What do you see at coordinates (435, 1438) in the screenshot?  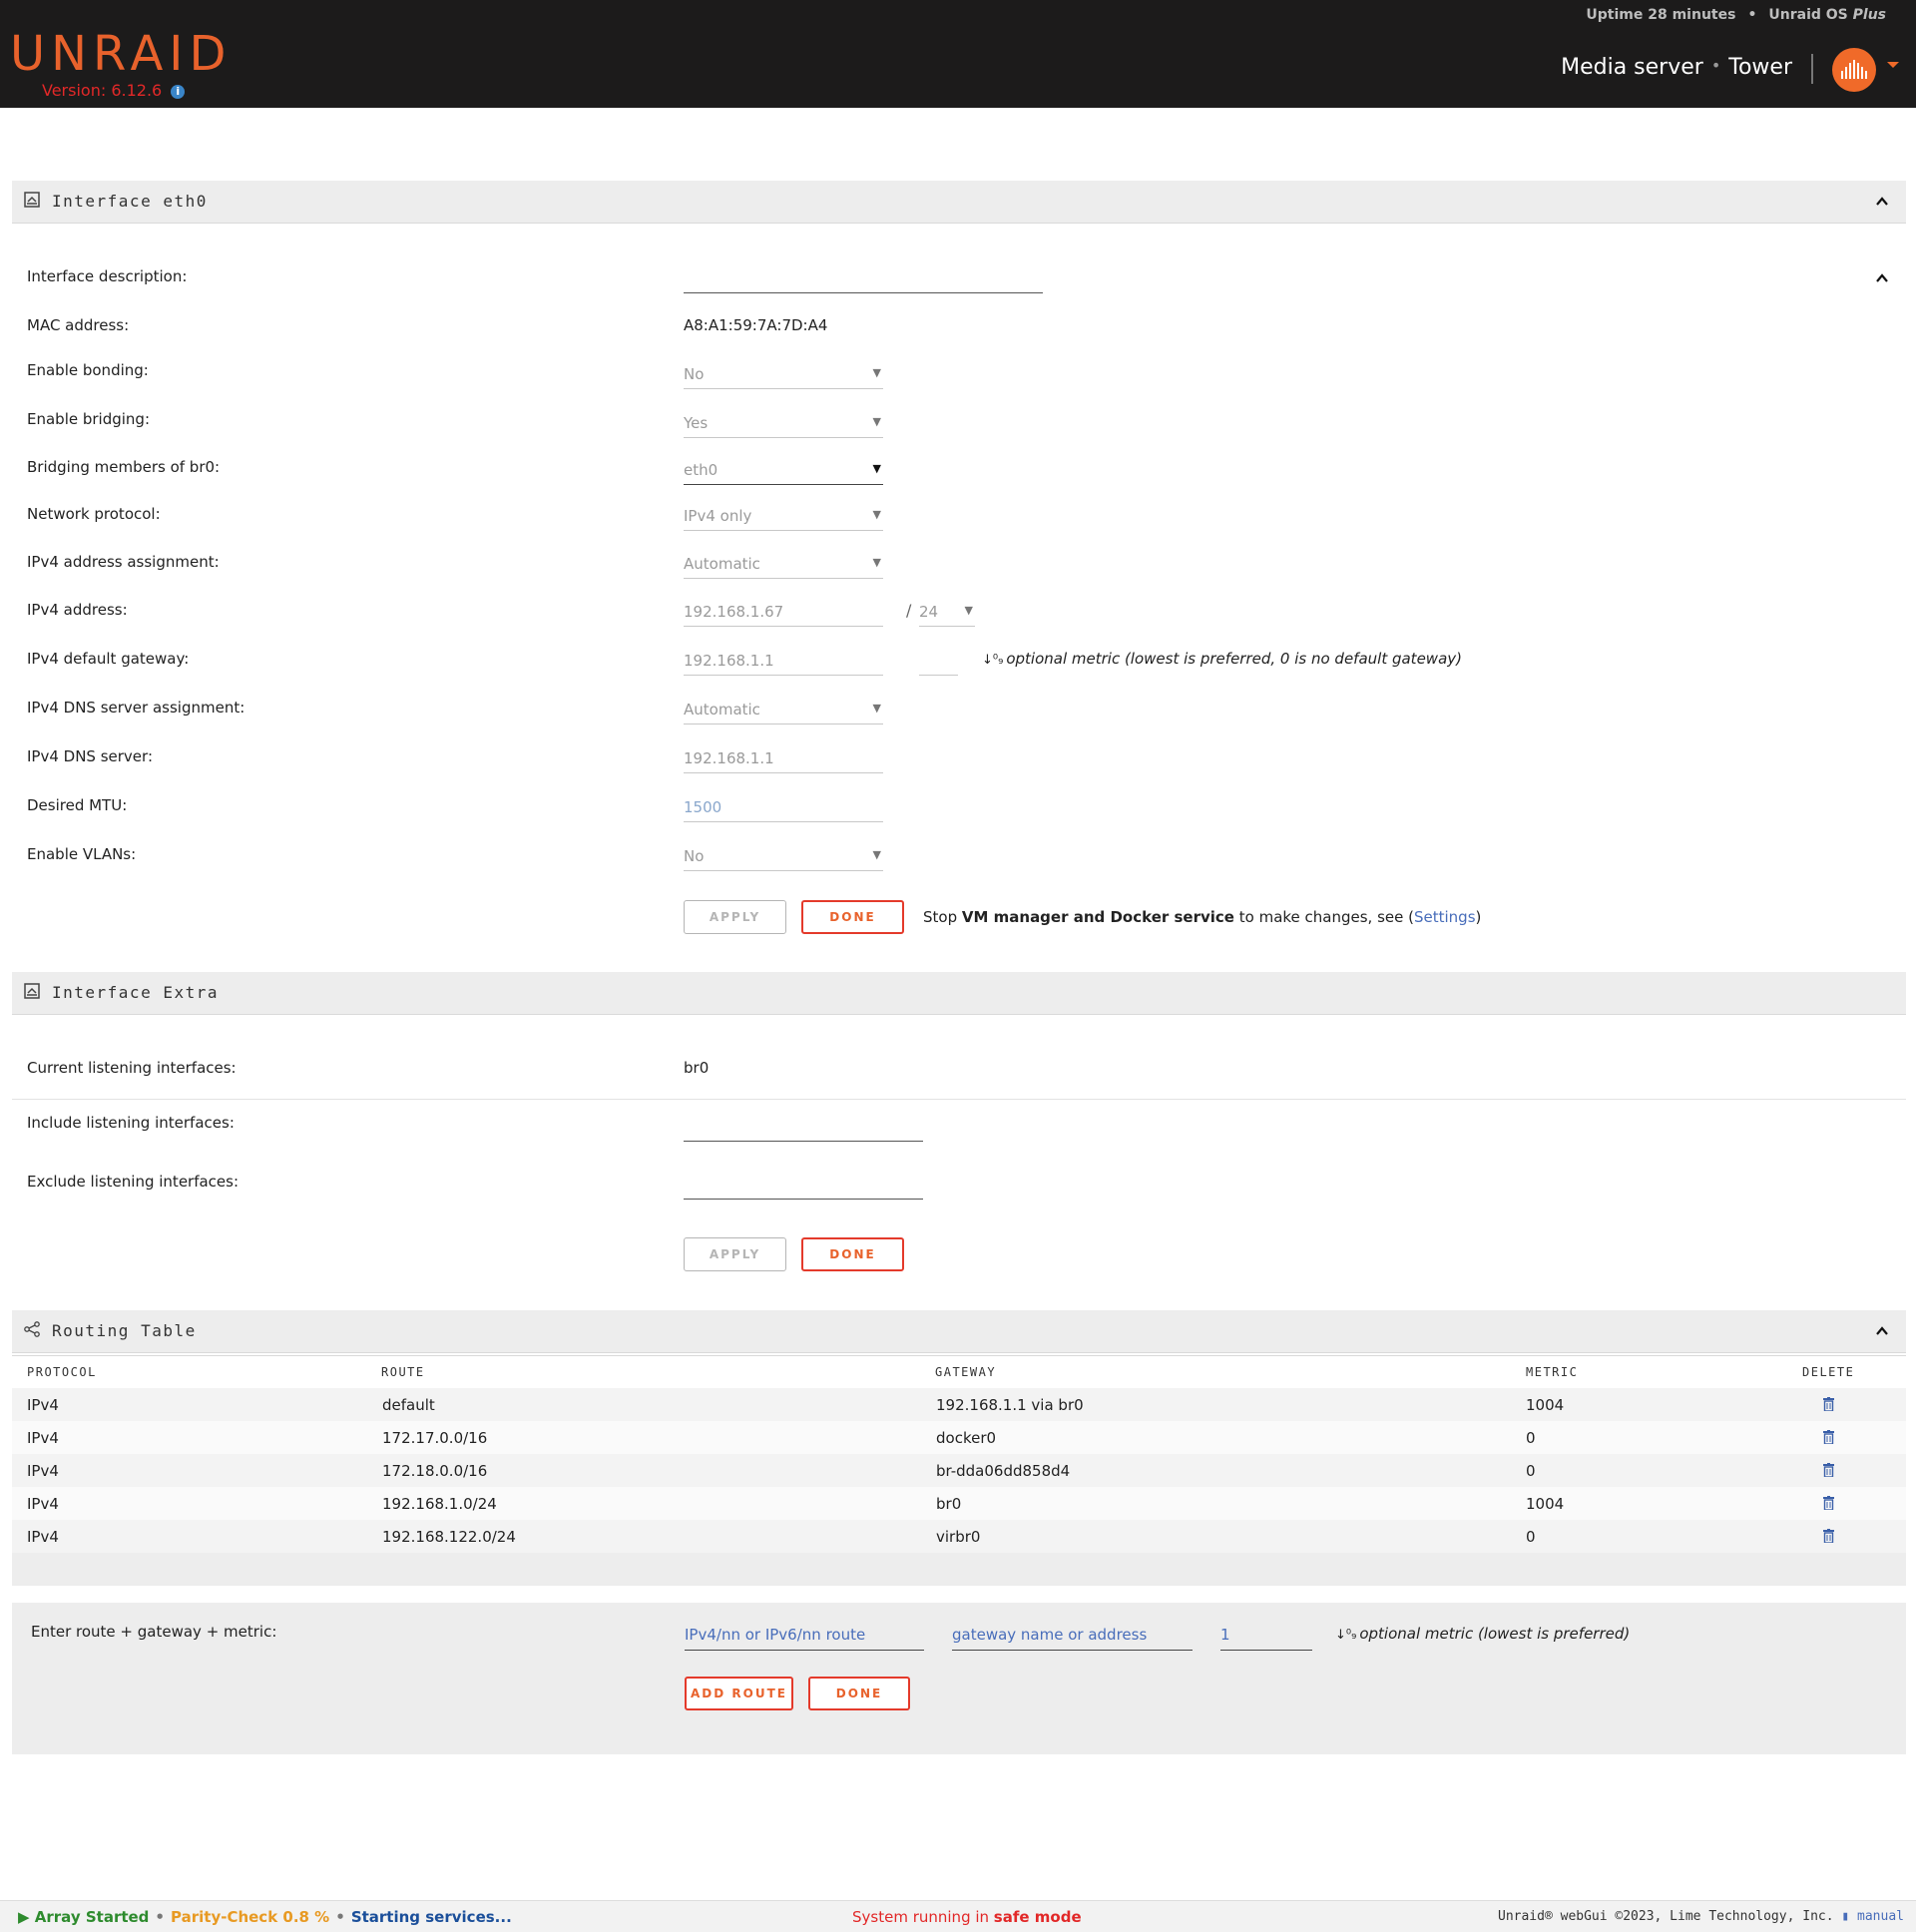 I see `cell-route: 172.17.0.0/16` at bounding box center [435, 1438].